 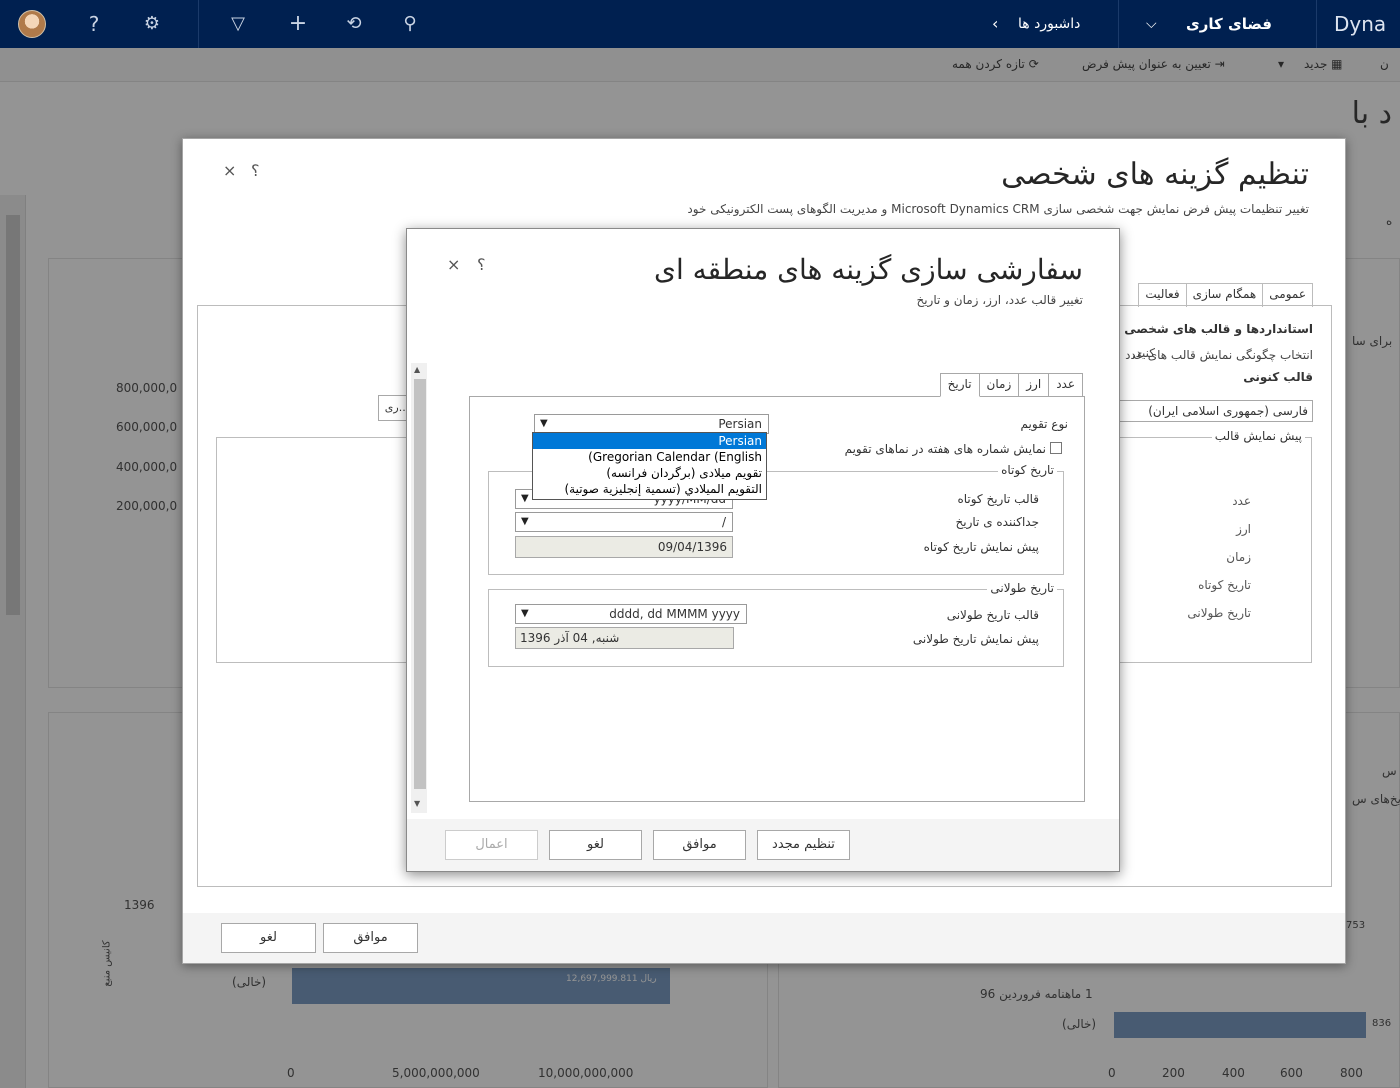 I want to click on search-icon: ⚲, so click(x=410, y=24).